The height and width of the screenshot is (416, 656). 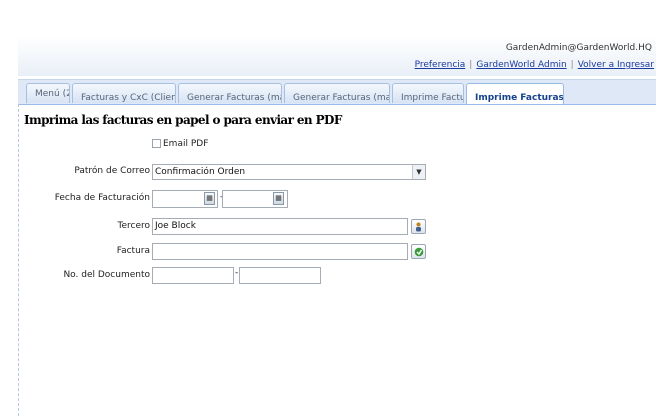 What do you see at coordinates (133, 251) in the screenshot?
I see `invoice-label: Factura` at bounding box center [133, 251].